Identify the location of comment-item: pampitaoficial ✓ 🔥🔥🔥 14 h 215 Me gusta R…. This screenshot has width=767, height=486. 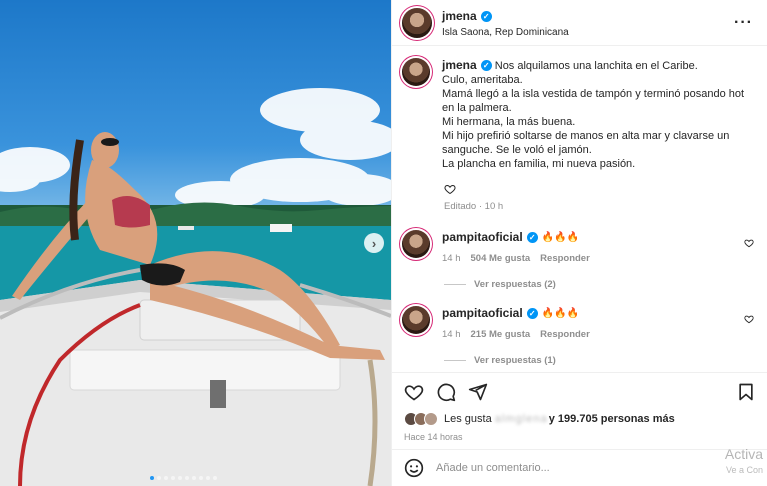
(580, 323).